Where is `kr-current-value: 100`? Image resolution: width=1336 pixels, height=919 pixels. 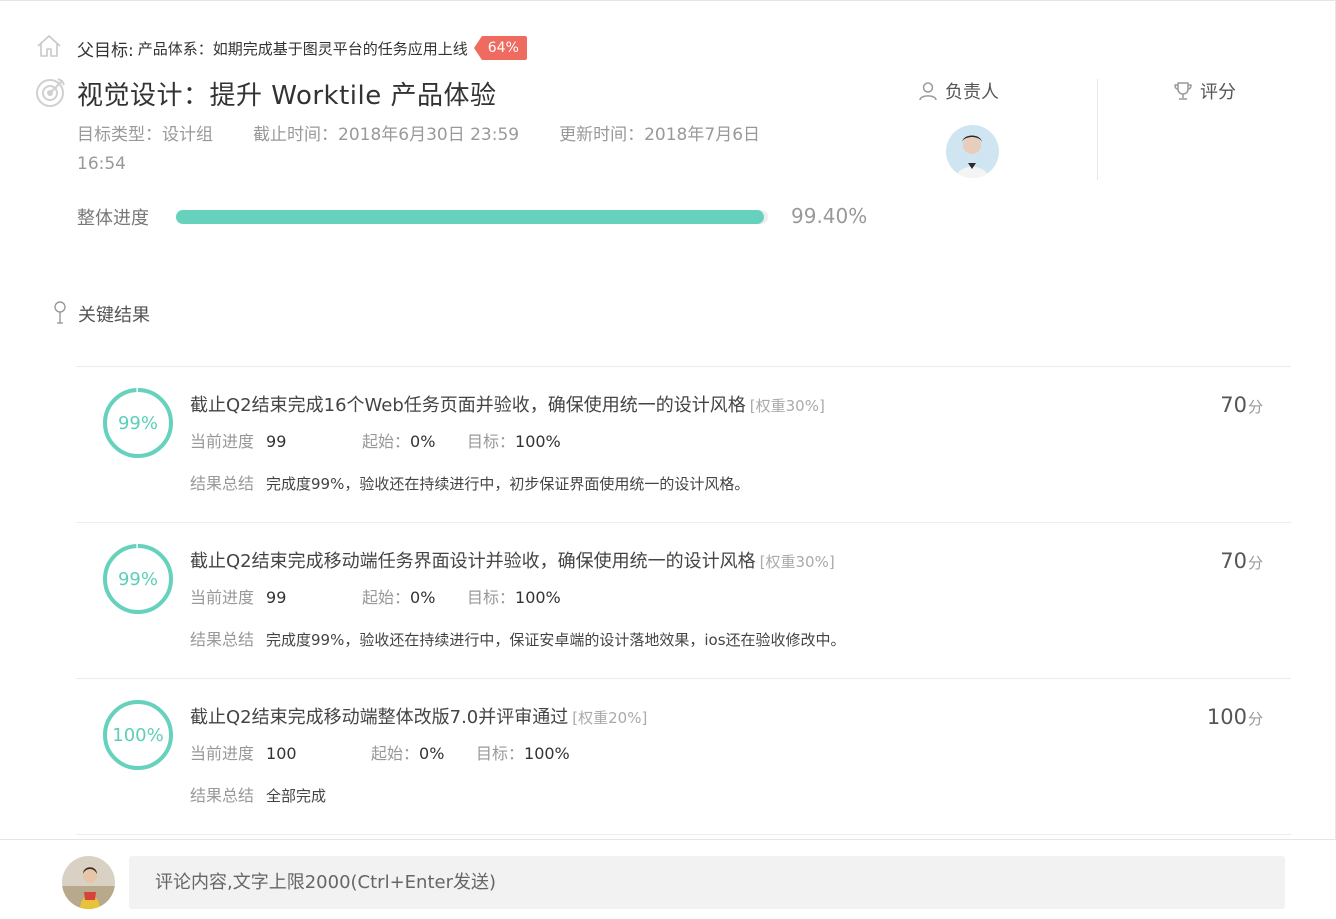 kr-current-value: 100 is located at coordinates (281, 753).